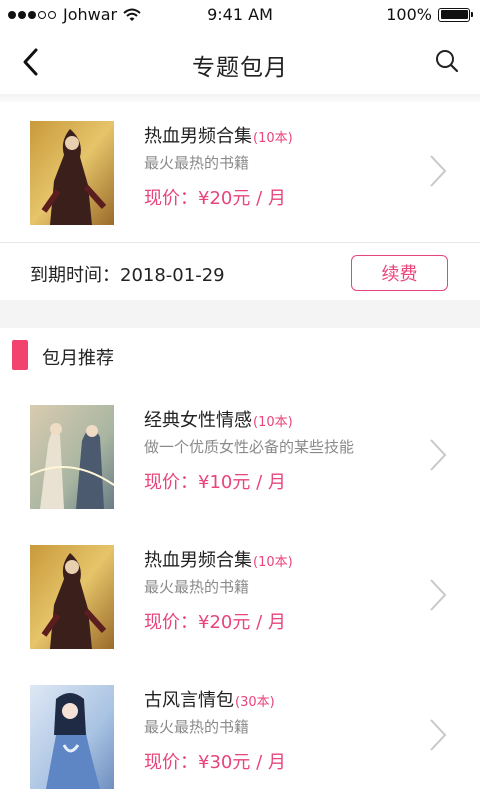 This screenshot has width=480, height=800. What do you see at coordinates (240, 68) in the screenshot?
I see `page-title: 专题包月` at bounding box center [240, 68].